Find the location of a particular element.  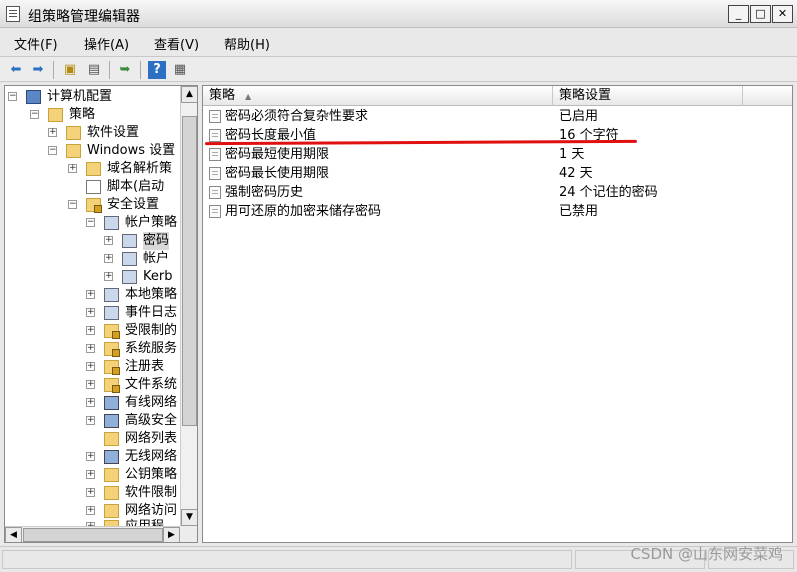

menu-help: 帮助(H) is located at coordinates (247, 43).